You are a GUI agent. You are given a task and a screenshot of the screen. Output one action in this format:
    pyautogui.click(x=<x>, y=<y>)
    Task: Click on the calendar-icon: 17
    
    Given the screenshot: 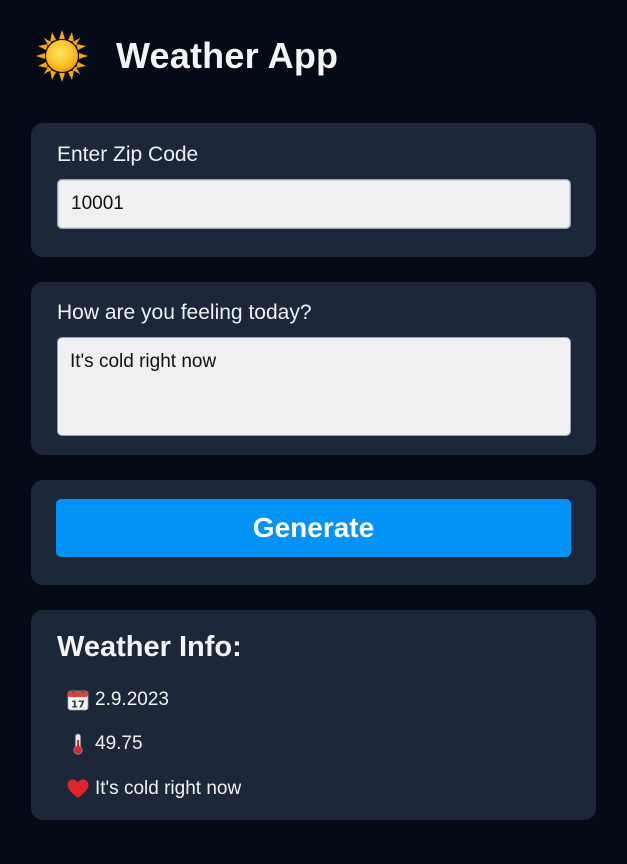 What is the action you would take?
    pyautogui.click(x=78, y=700)
    